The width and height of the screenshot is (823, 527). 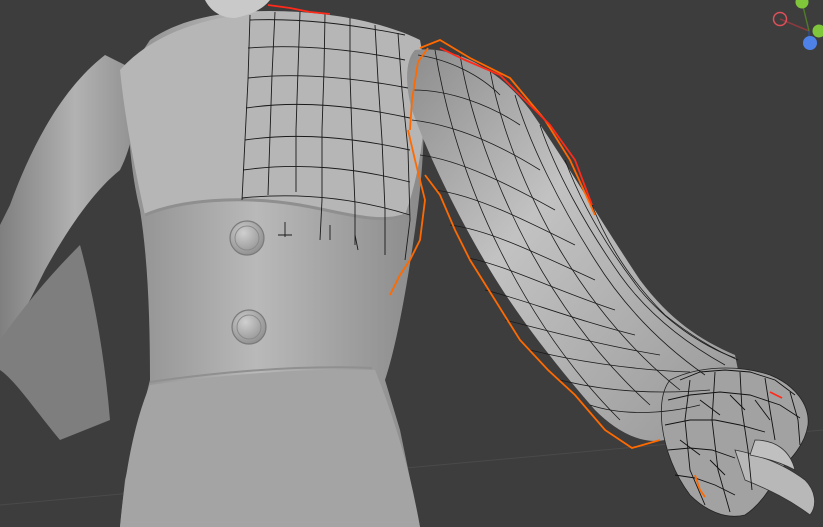 I want to click on y-axis-circle-icon, so click(x=802, y=4).